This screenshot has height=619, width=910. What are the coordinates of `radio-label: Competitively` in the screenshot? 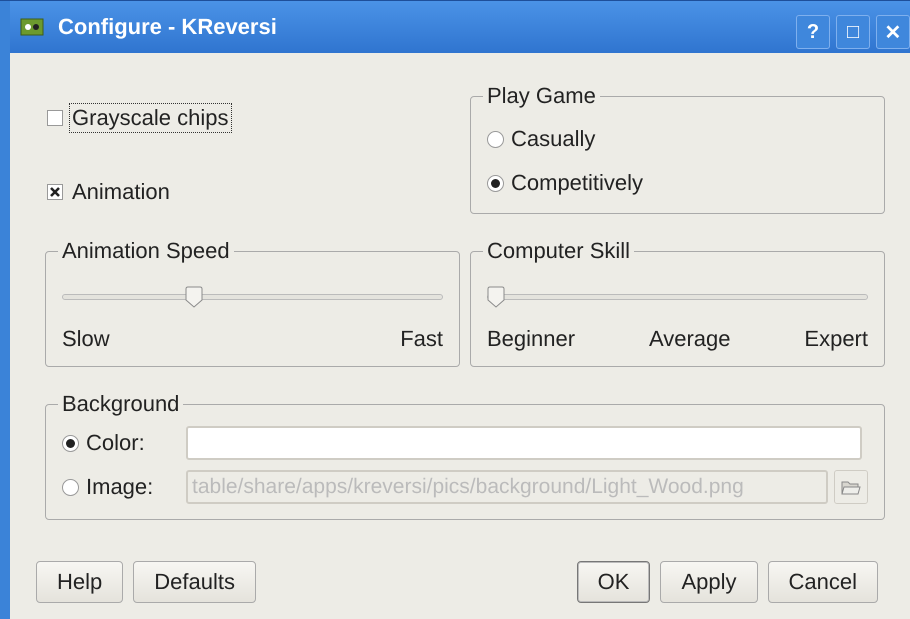 It's located at (577, 183).